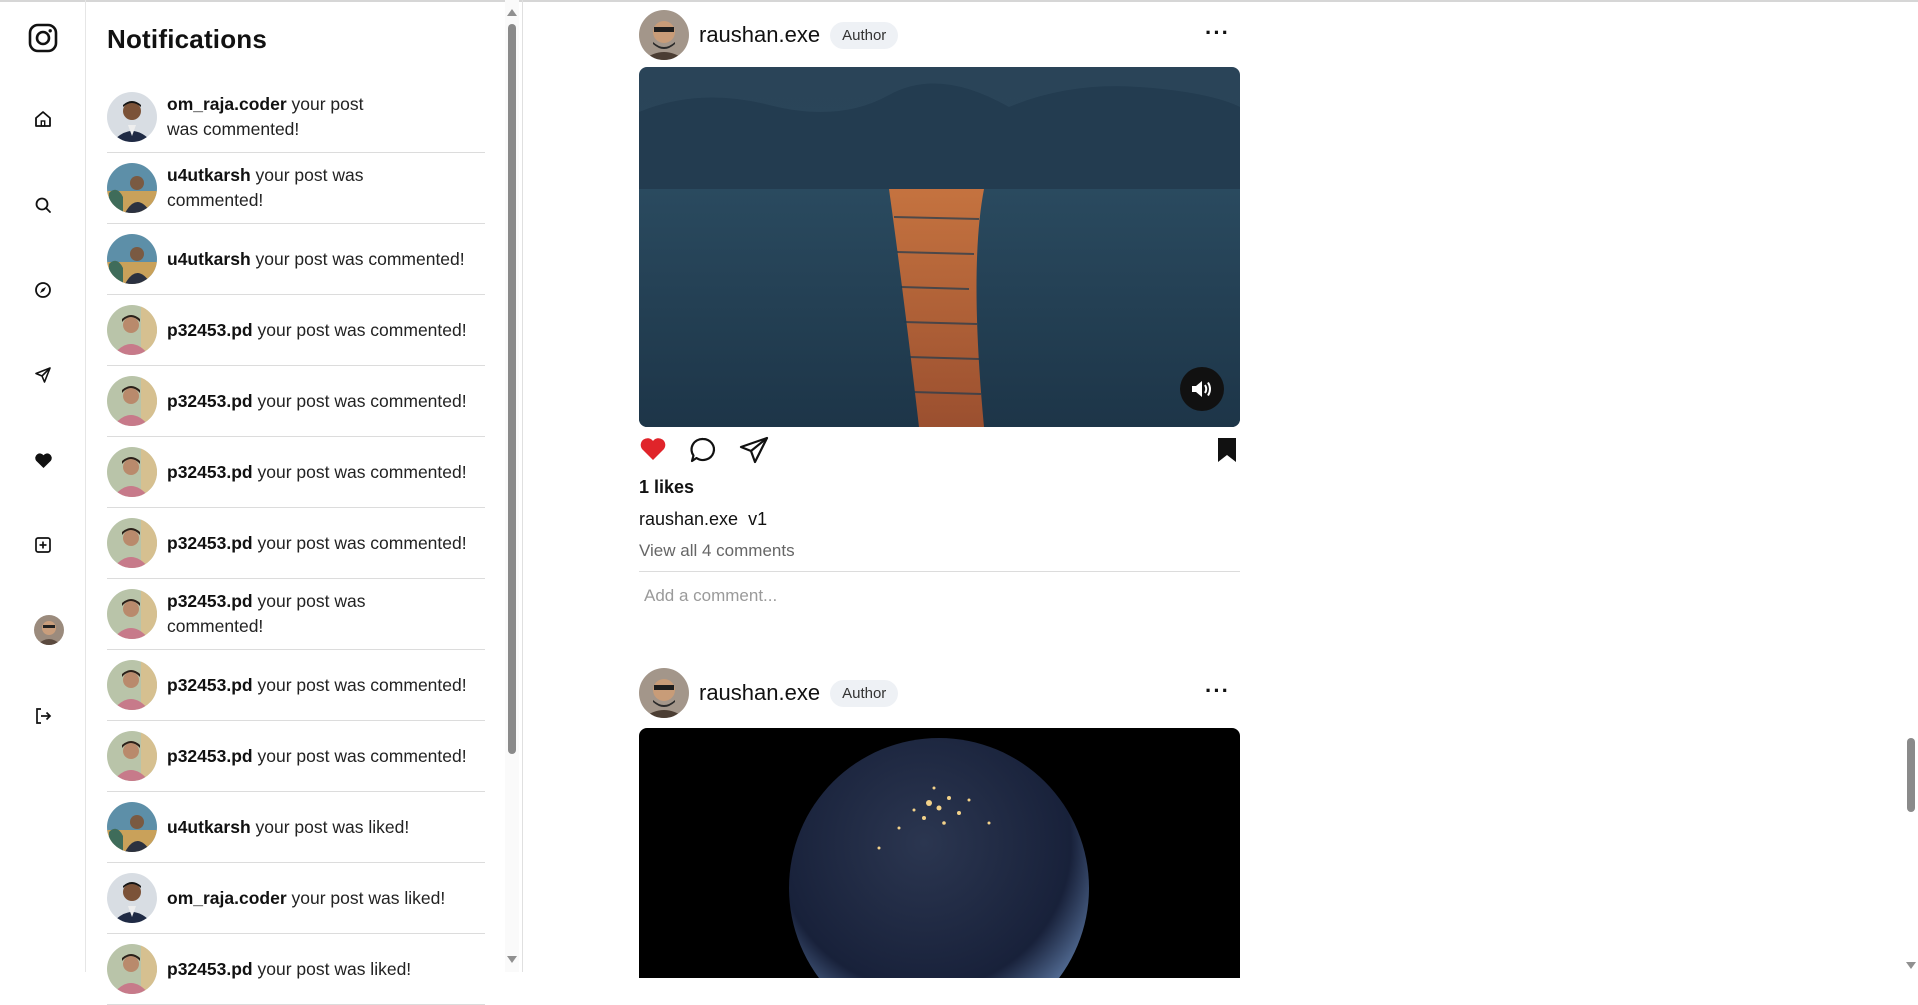  Describe the element at coordinates (512, 12) in the screenshot. I see `scroll-up-arrow` at that location.